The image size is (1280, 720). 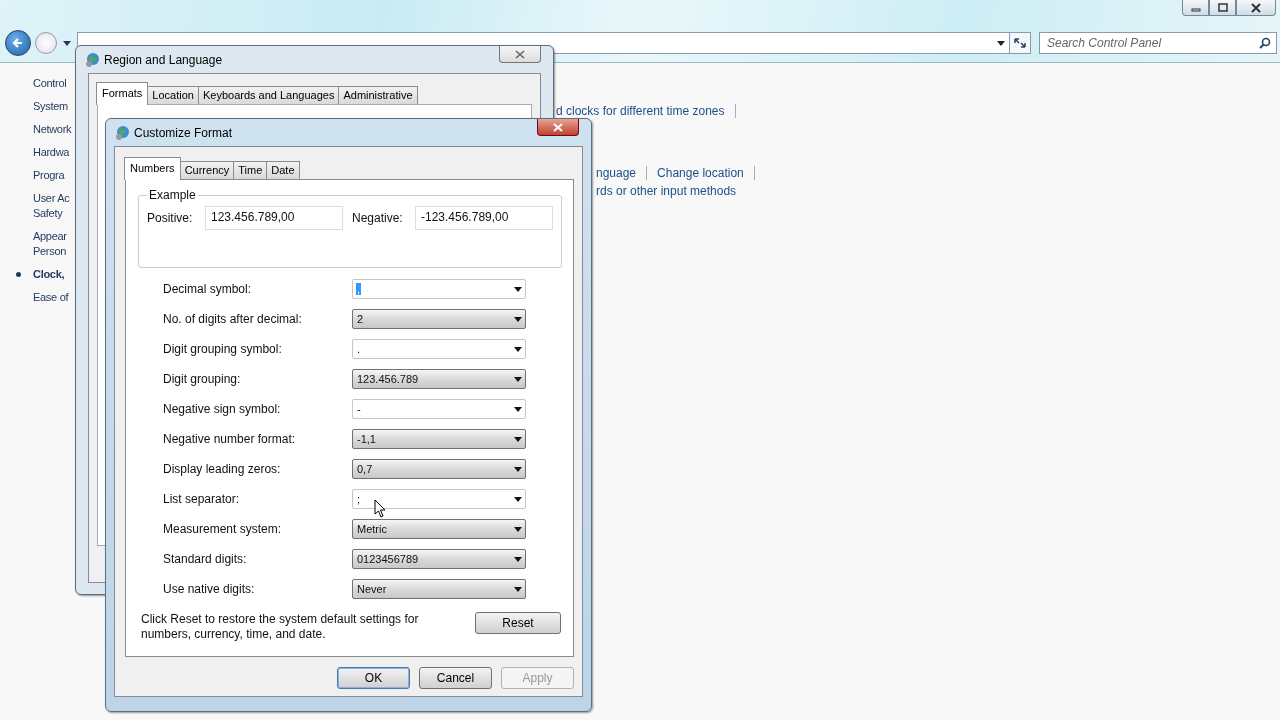 What do you see at coordinates (208, 289) in the screenshot?
I see `setting-label: Decimal symbol:` at bounding box center [208, 289].